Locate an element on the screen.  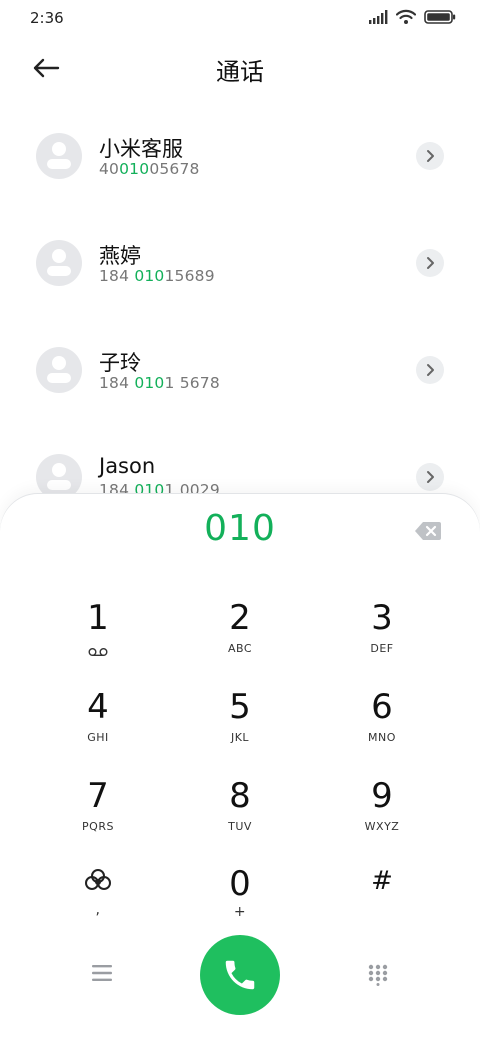
contact-number: 4001005678 is located at coordinates (149, 169).